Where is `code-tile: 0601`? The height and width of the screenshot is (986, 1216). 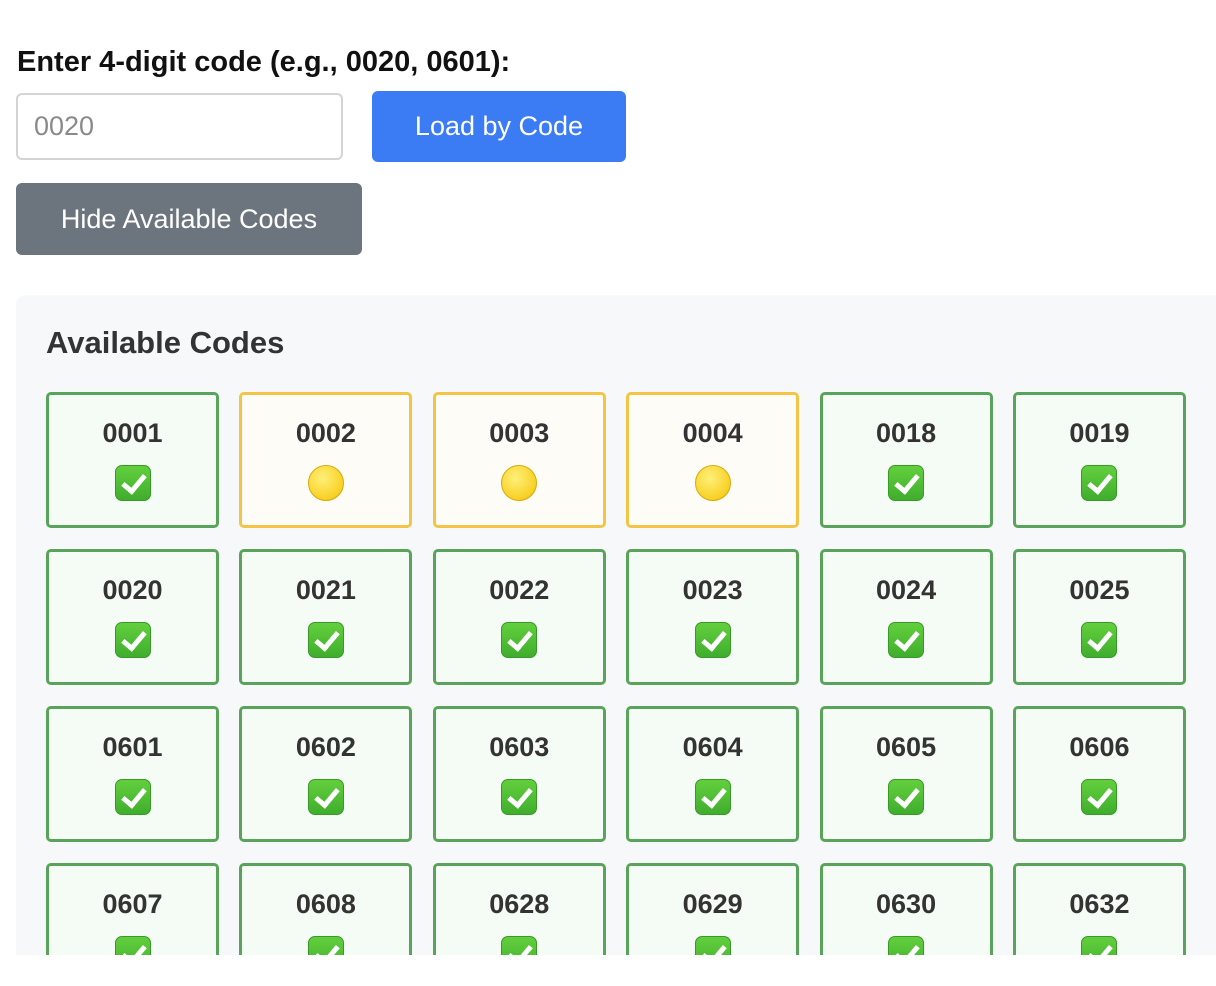
code-tile: 0601 is located at coordinates (132, 774).